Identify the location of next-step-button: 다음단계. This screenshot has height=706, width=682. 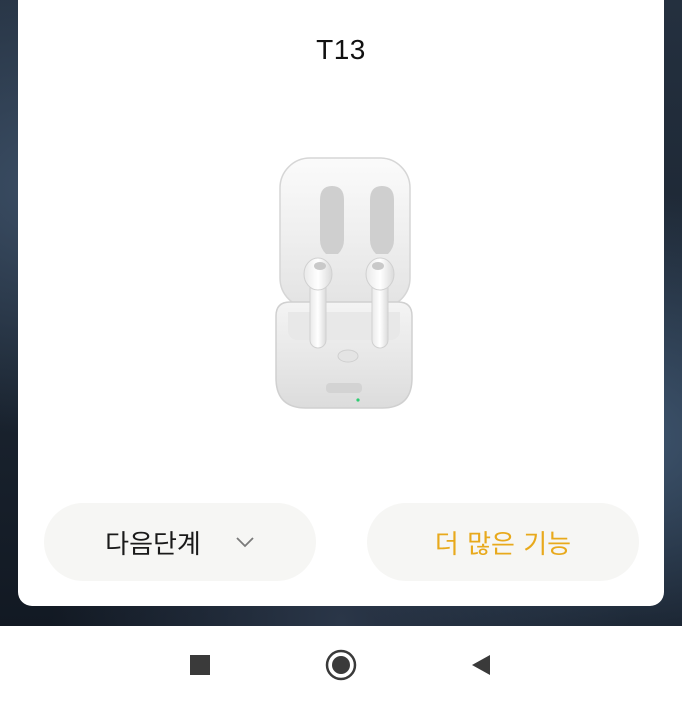
(180, 542).